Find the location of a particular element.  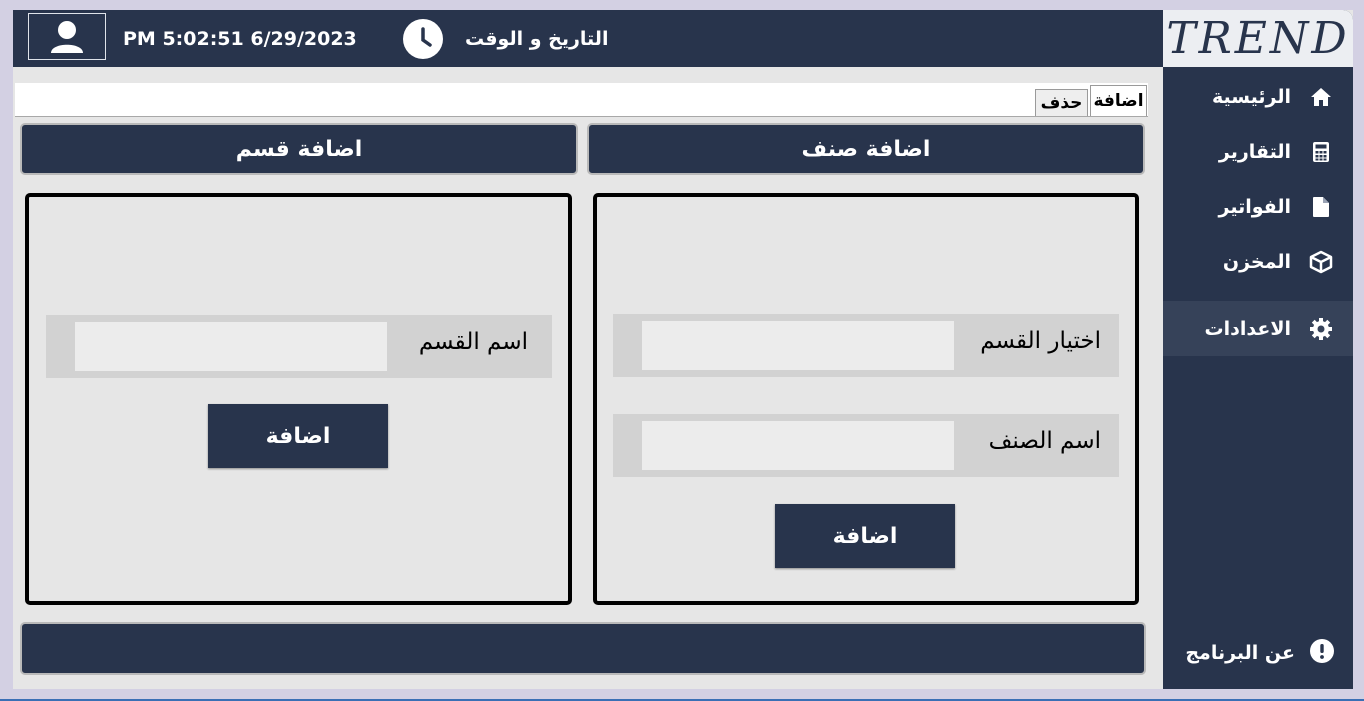

home-icon is located at coordinates (1321, 97).